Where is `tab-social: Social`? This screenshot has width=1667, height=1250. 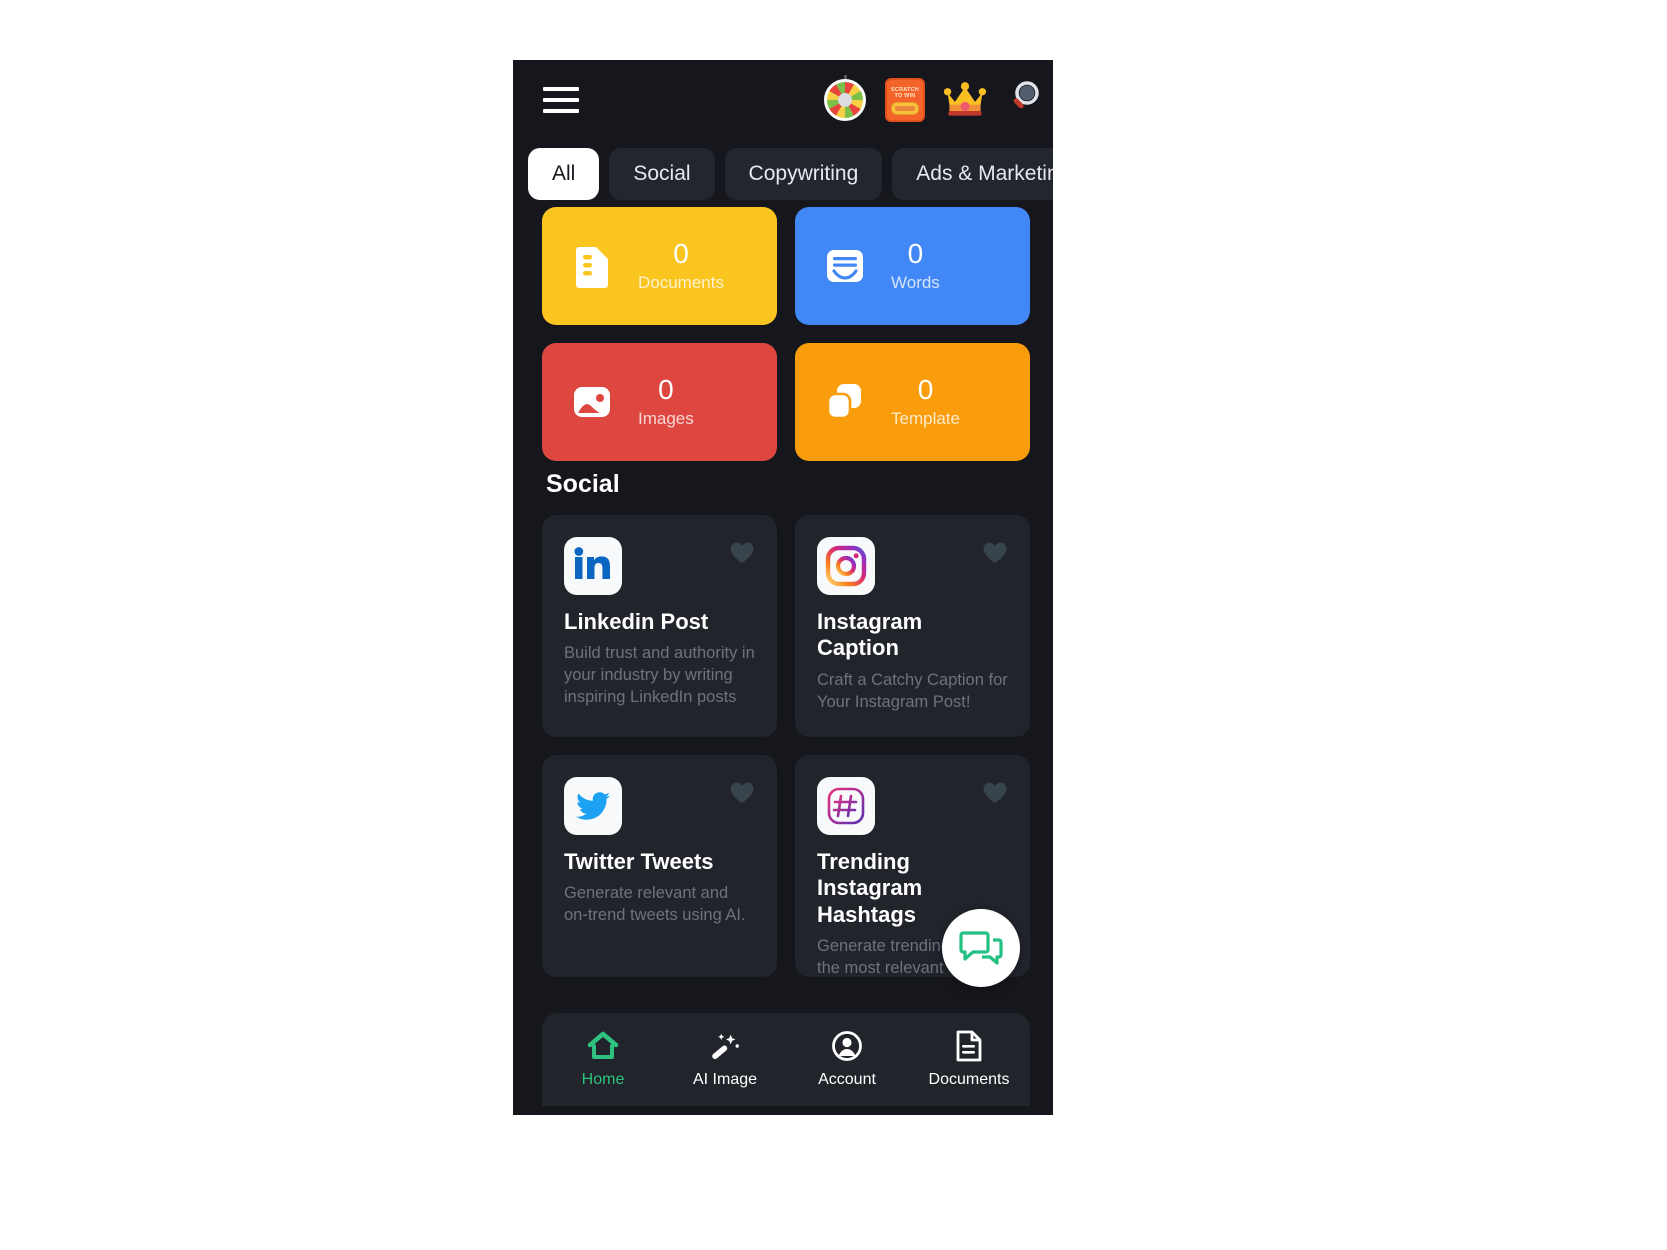 tab-social: Social is located at coordinates (662, 174).